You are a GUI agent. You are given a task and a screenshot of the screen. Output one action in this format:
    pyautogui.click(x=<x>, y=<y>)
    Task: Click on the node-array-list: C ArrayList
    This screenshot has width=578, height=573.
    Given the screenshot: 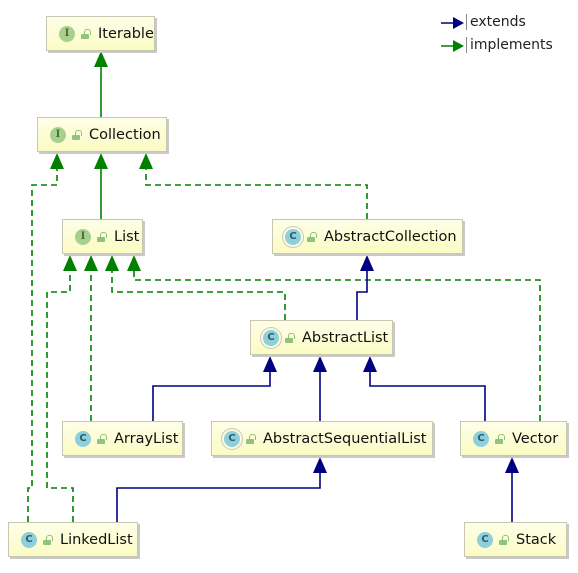 What is the action you would take?
    pyautogui.click(x=122, y=438)
    